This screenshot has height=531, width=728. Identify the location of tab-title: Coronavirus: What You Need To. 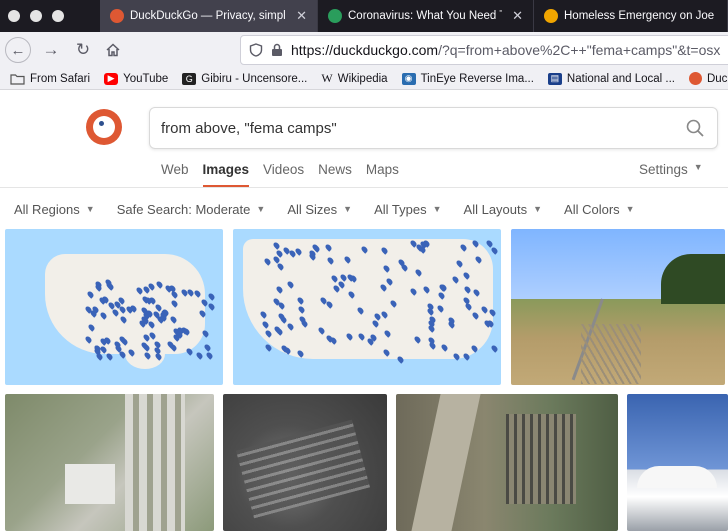
(425, 16).